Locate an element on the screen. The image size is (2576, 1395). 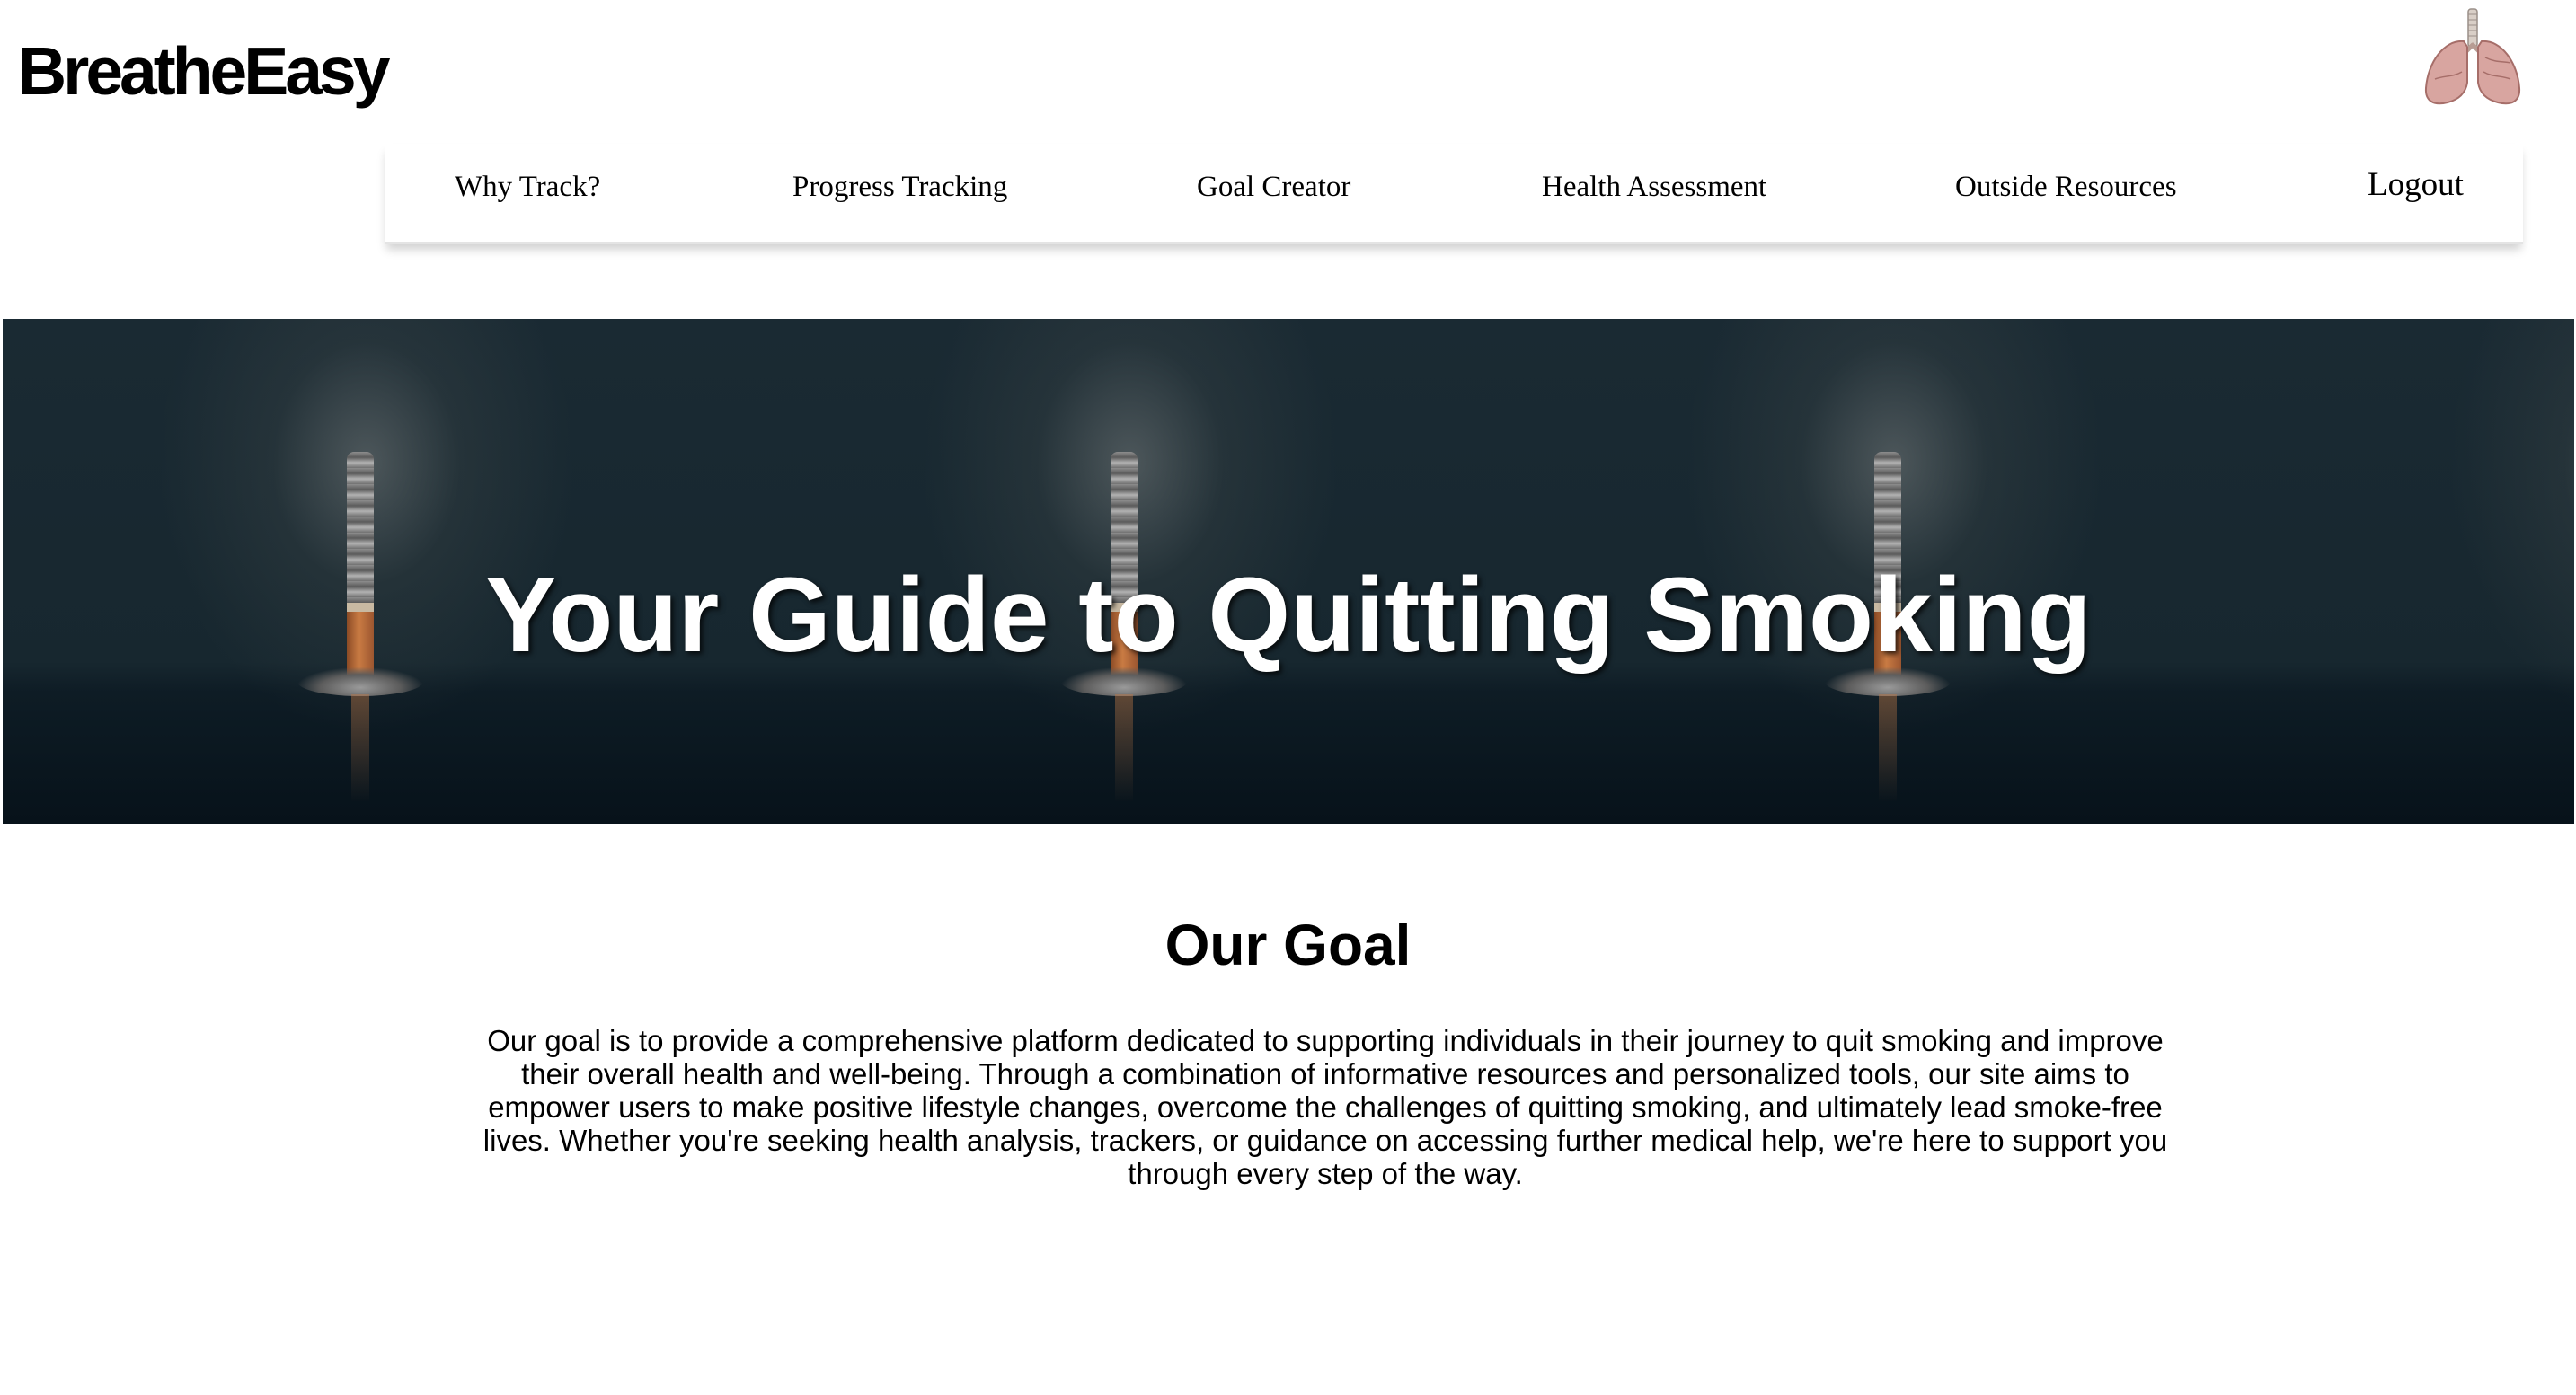
nav-item-progress-tracking: Progress Tracking is located at coordinates (899, 187).